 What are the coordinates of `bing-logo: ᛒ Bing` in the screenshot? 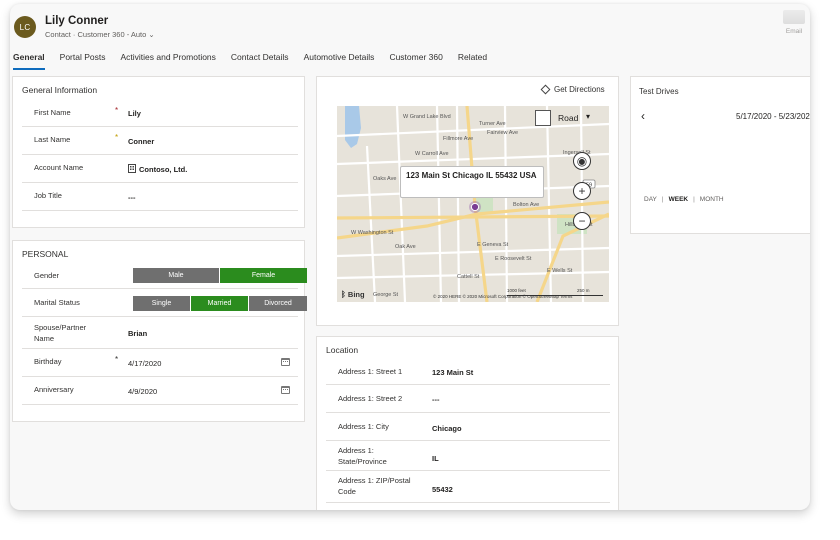 It's located at (353, 294).